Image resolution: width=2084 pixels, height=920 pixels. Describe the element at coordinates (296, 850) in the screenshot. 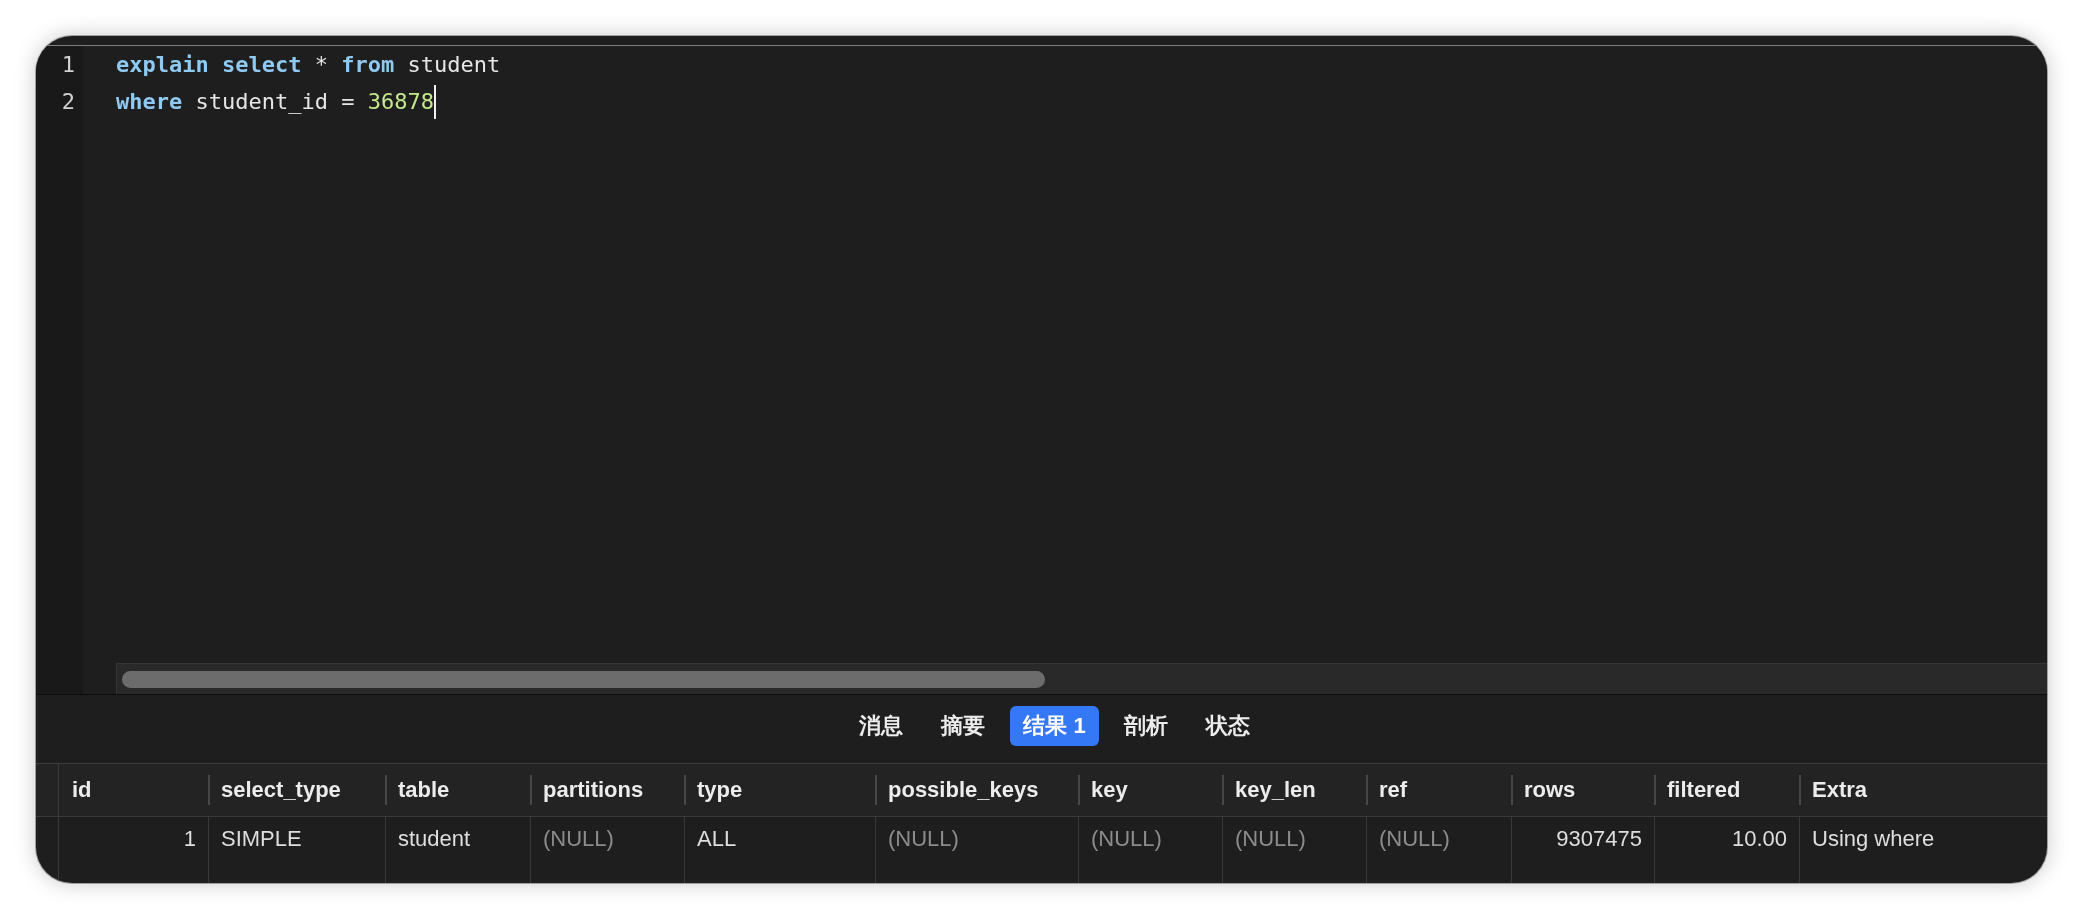

I see `table-cell: SIMPLE` at that location.